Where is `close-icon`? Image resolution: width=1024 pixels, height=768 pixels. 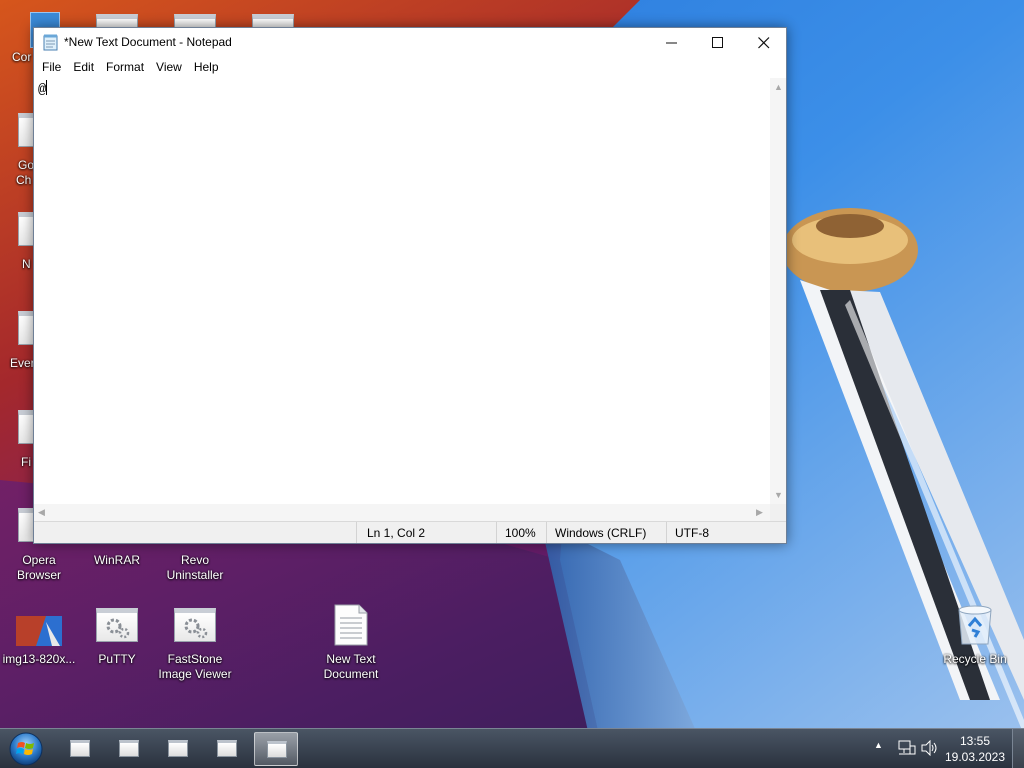 close-icon is located at coordinates (764, 43).